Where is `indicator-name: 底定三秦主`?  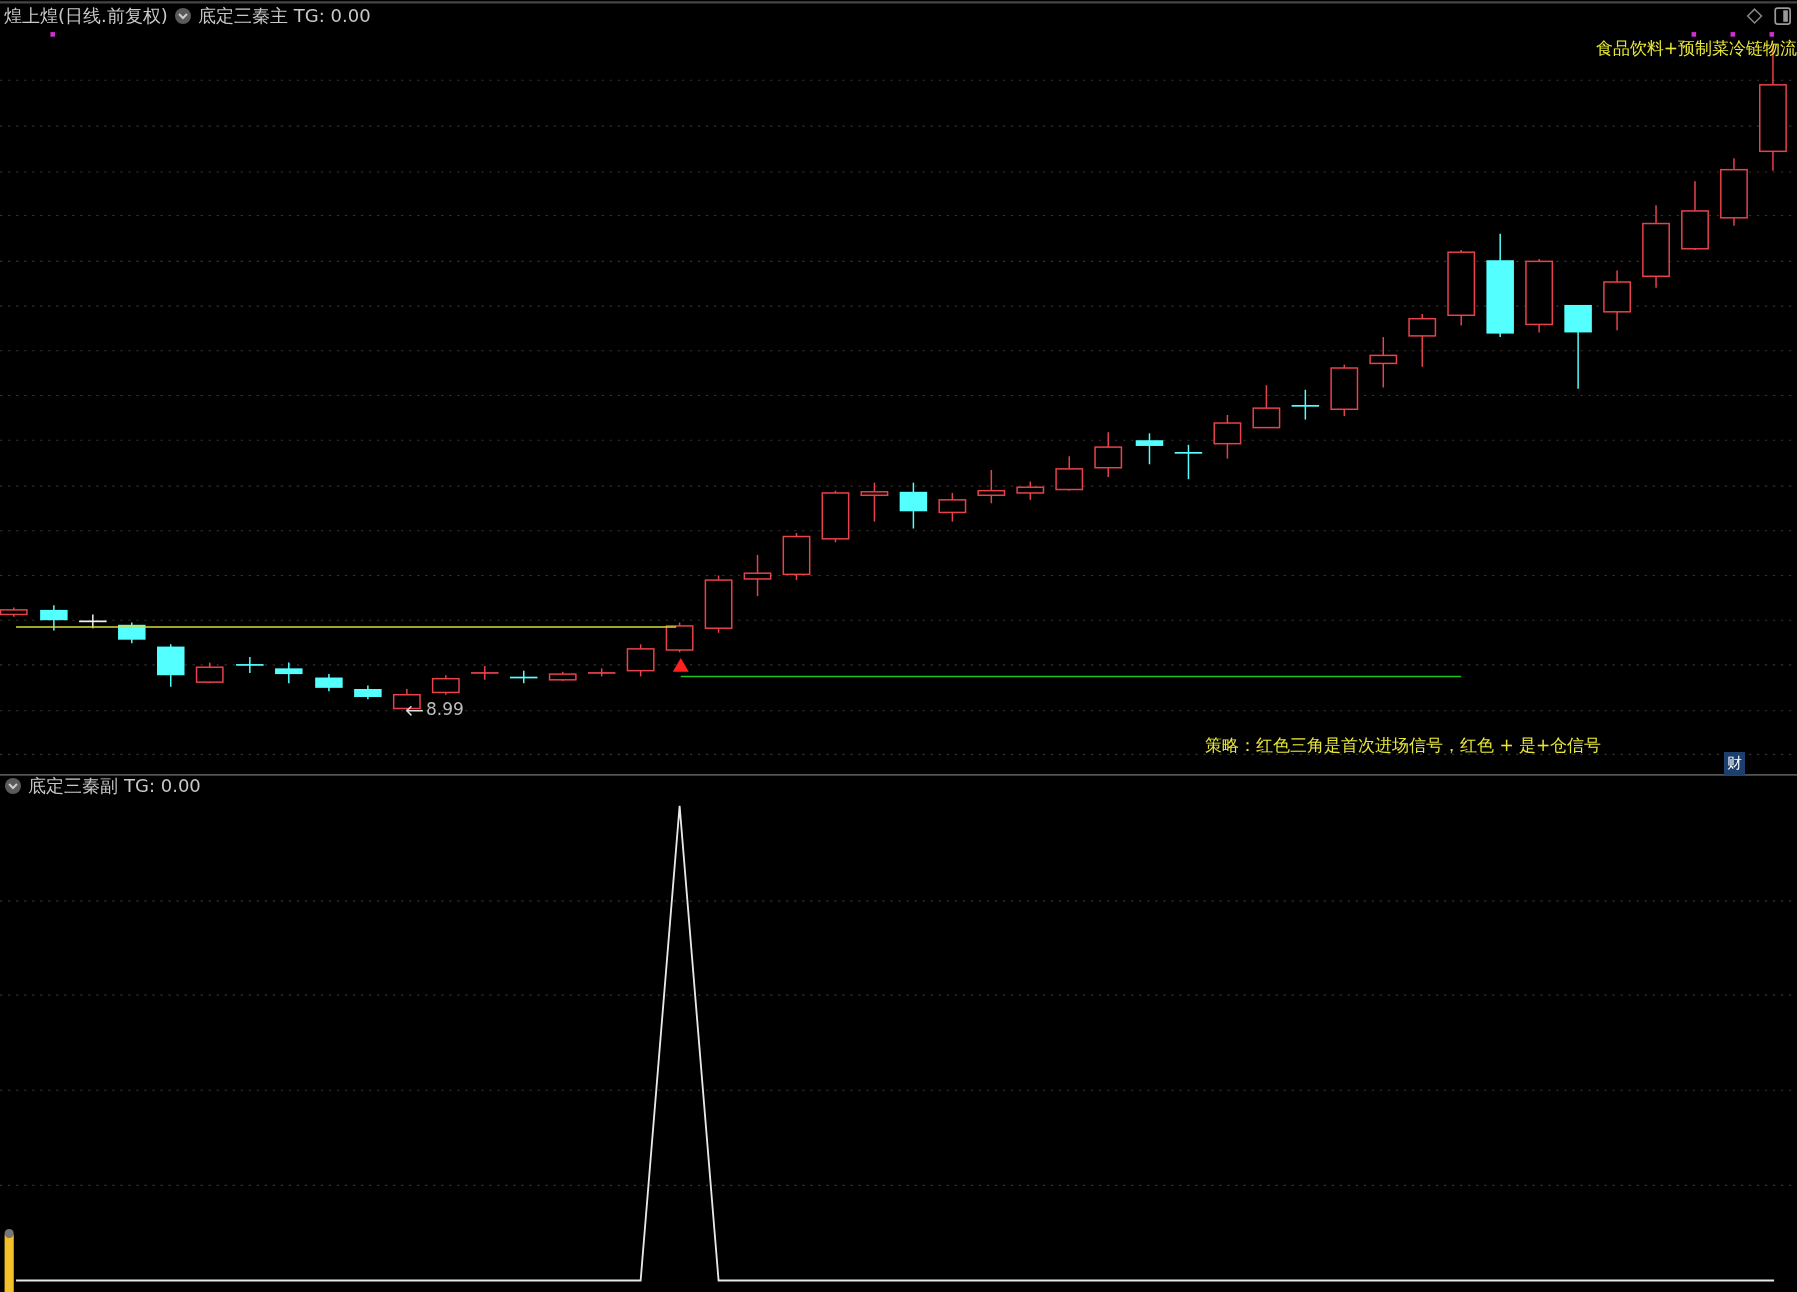 indicator-name: 底定三秦主 is located at coordinates (242, 16).